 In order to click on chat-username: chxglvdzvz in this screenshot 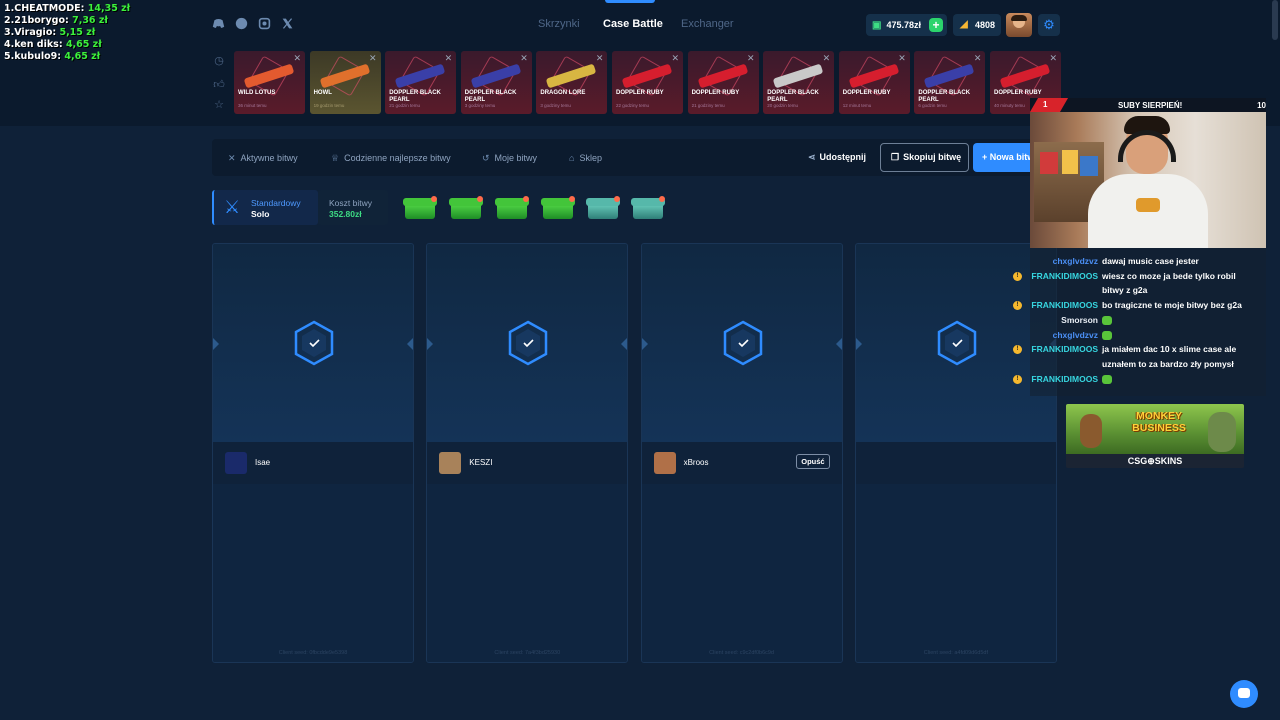, I will do `click(1075, 261)`.